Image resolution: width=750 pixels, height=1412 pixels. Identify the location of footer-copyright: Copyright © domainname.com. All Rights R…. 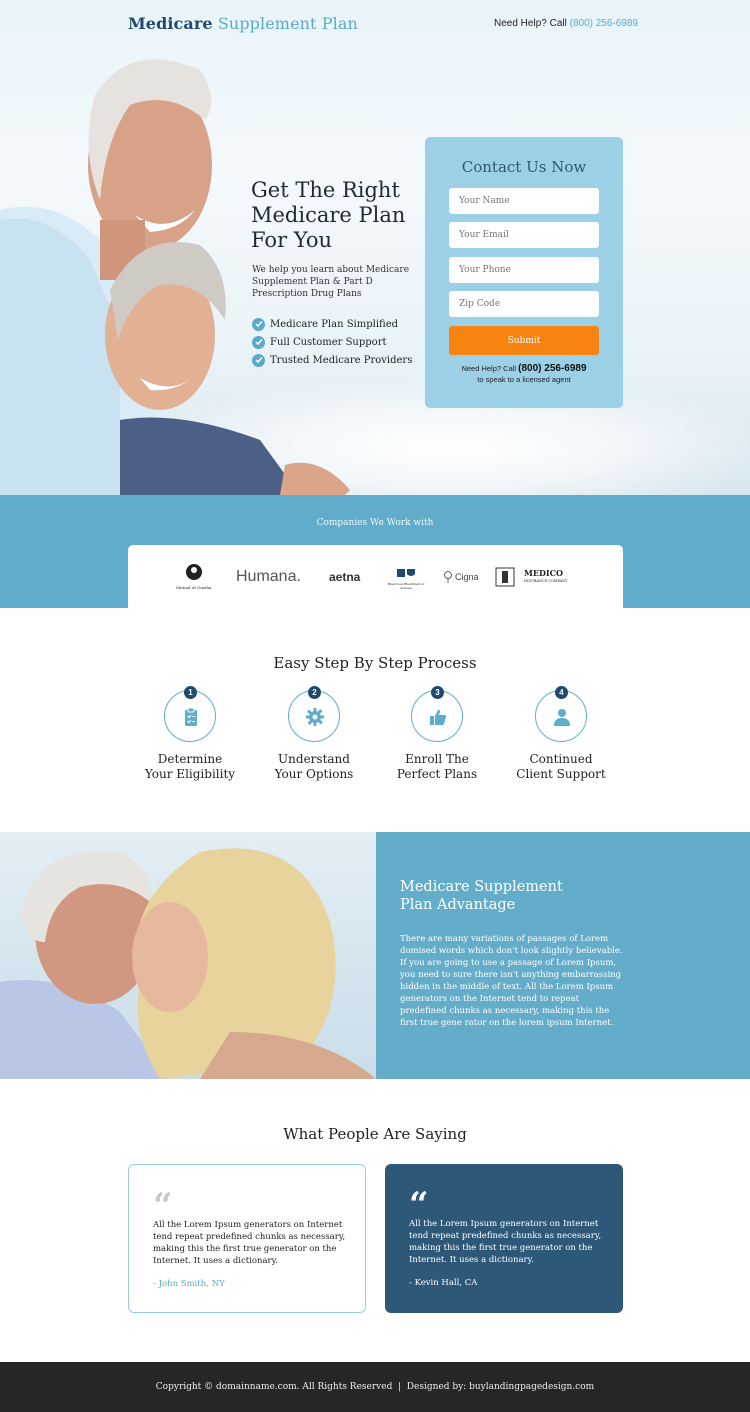
(375, 1387).